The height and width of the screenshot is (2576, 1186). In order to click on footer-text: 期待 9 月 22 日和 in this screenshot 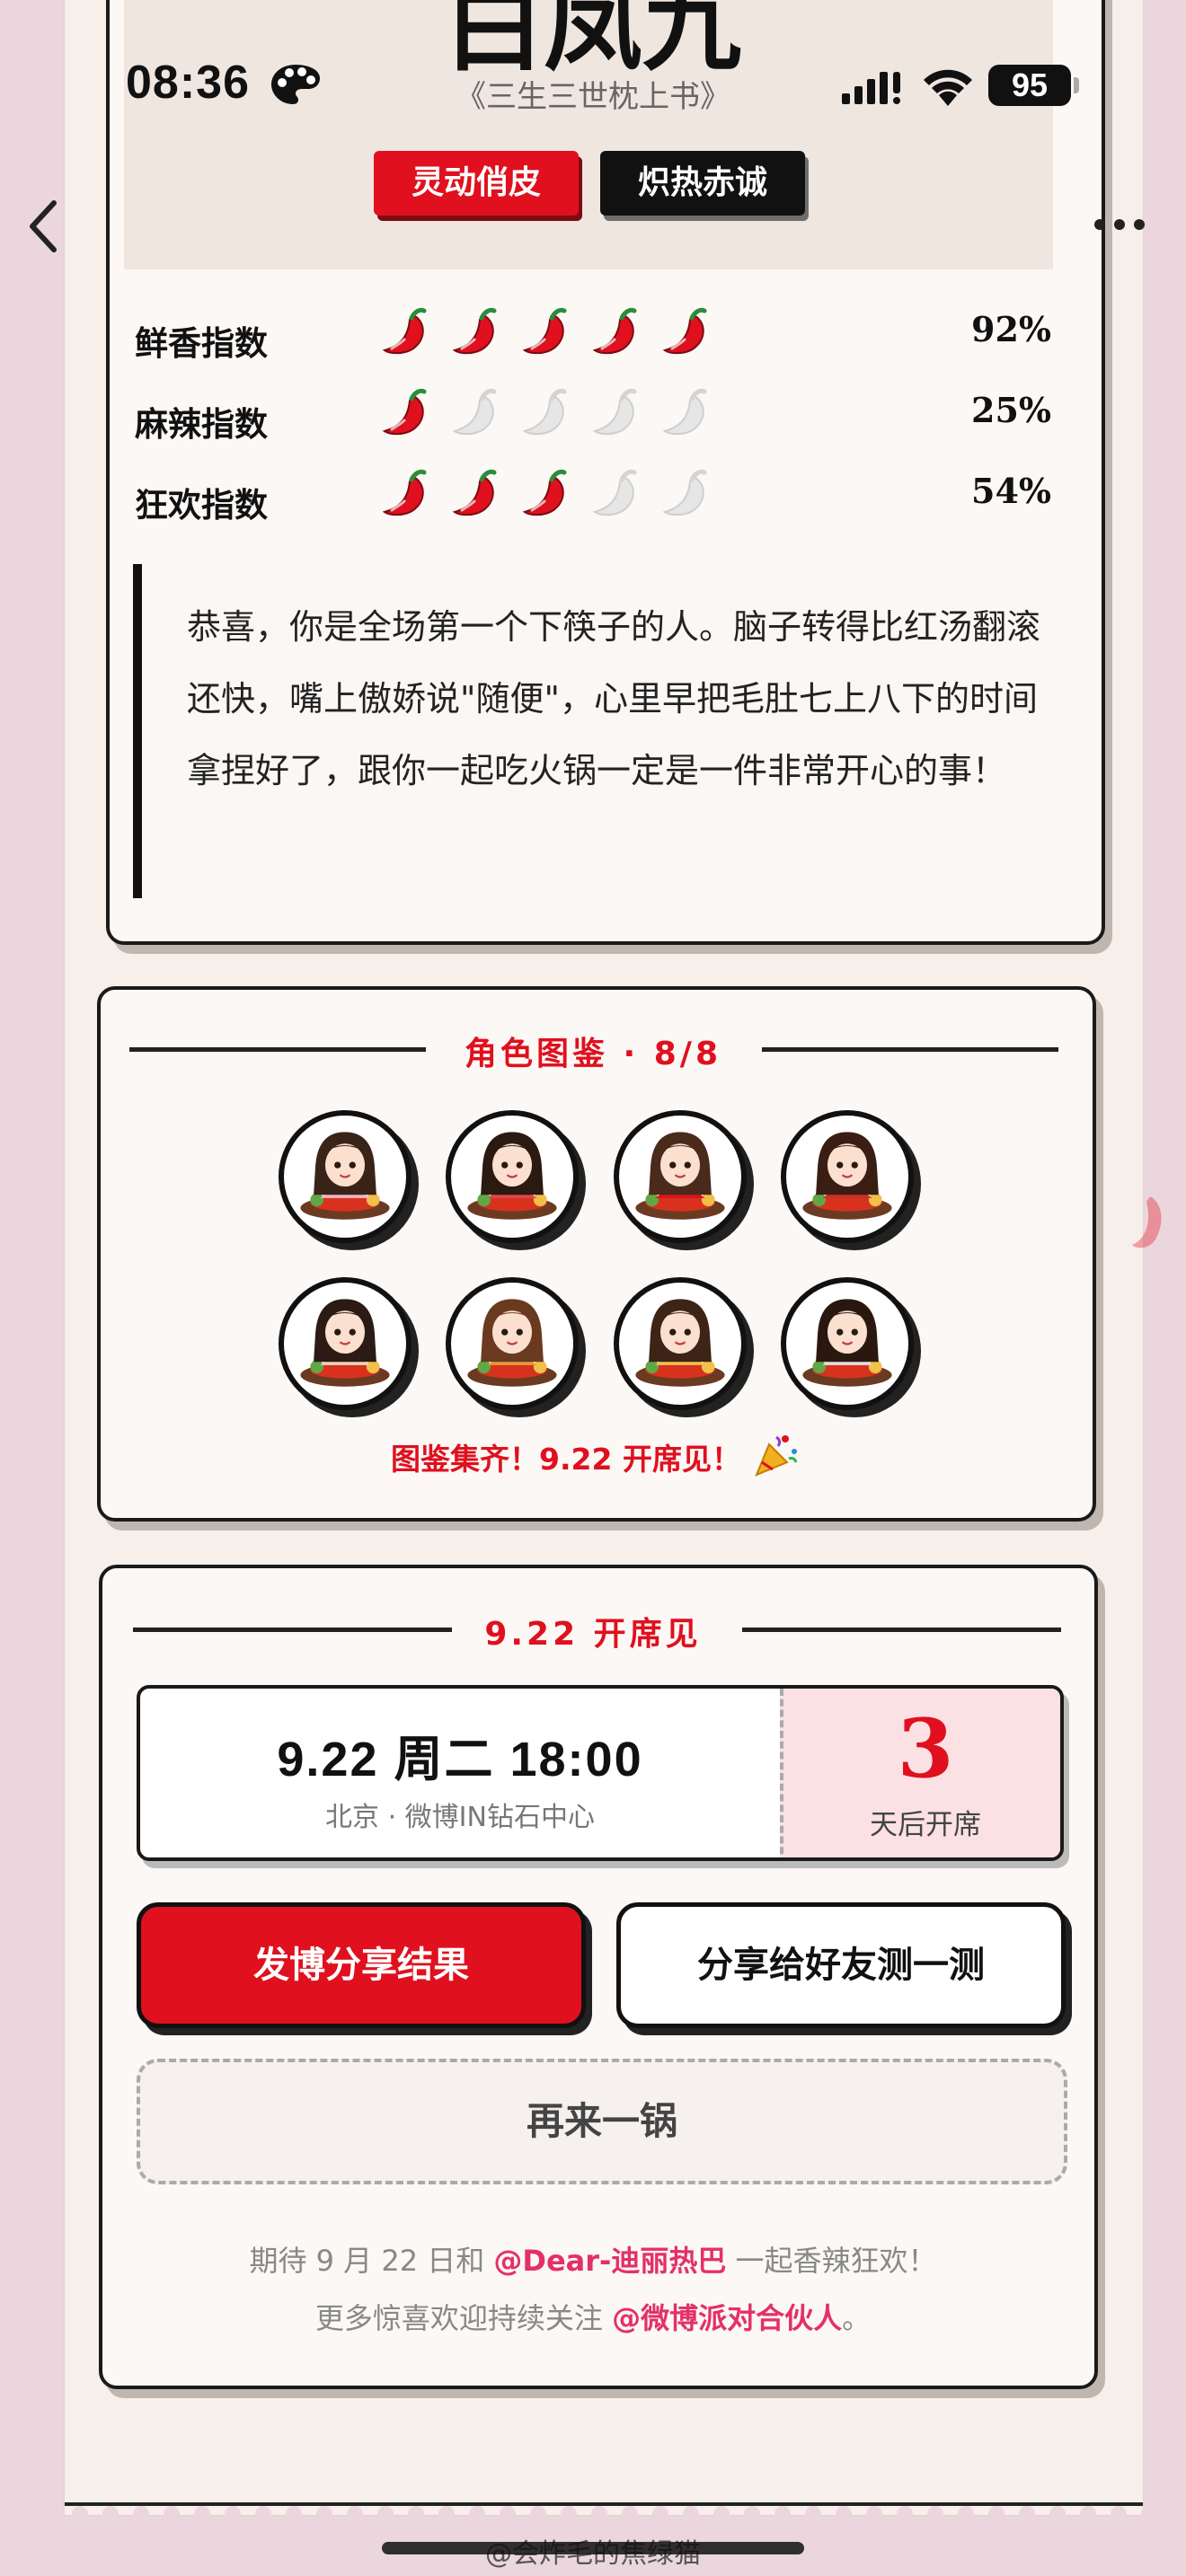, I will do `click(371, 2261)`.